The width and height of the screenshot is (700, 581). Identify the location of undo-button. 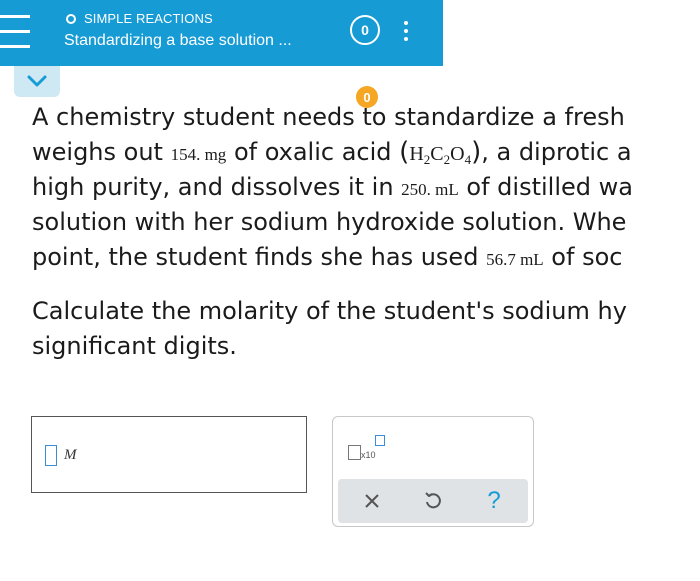
(433, 501).